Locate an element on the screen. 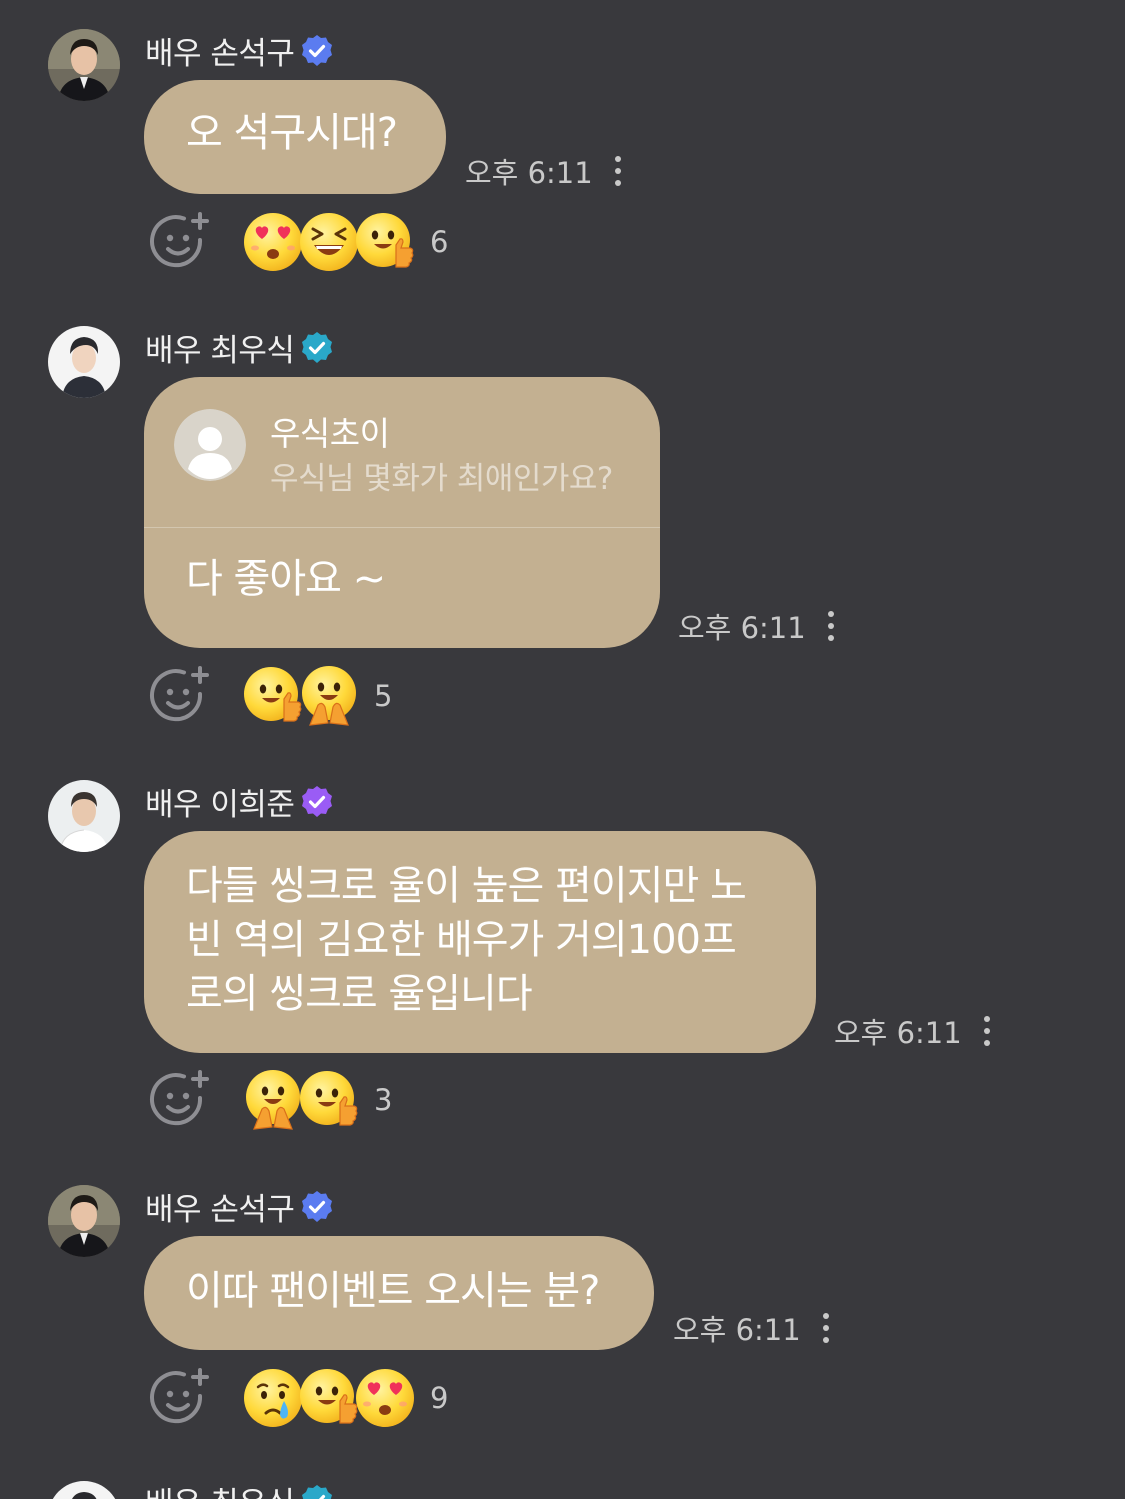 This screenshot has width=1125, height=1499. author-name: 배우 최우식 is located at coordinates (220, 1488).